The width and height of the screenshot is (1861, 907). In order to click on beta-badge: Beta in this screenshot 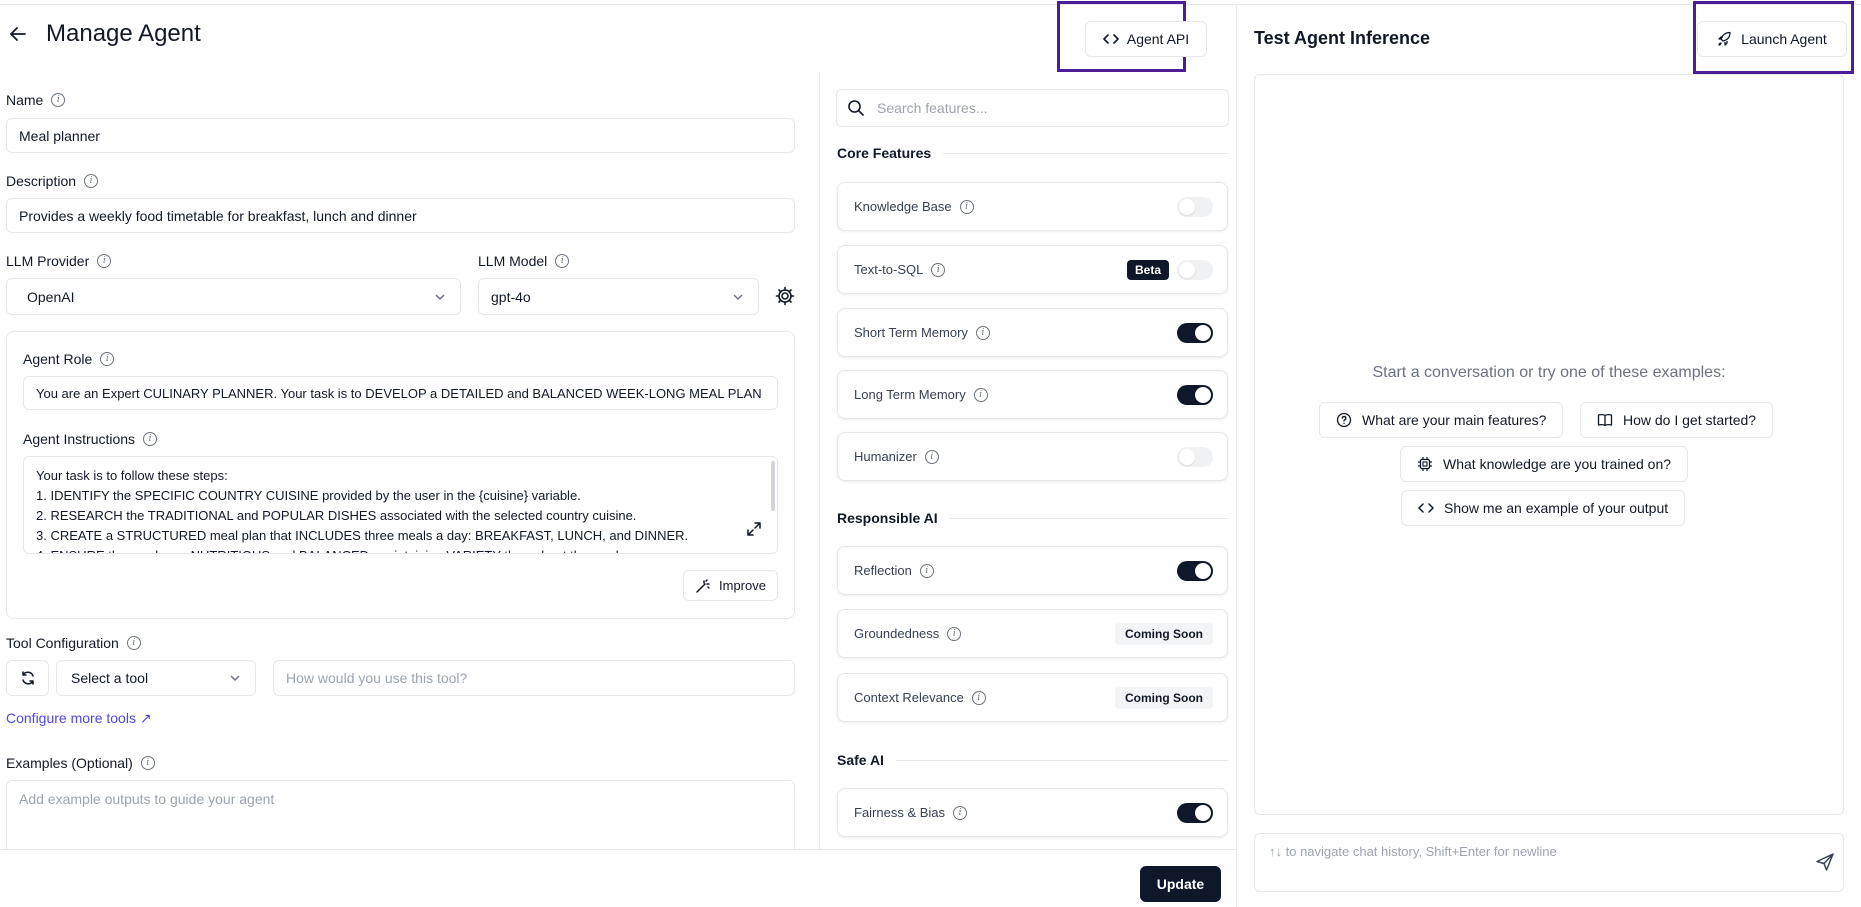, I will do `click(1147, 269)`.